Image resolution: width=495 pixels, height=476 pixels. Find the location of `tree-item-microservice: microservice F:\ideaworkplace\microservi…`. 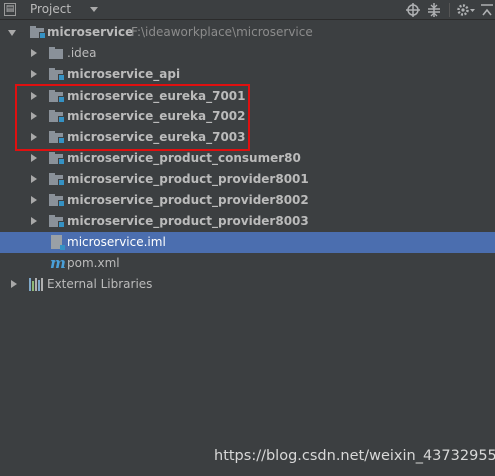

tree-item-microservice: microservice F:\ideaworkplace\microservi… is located at coordinates (247, 32).